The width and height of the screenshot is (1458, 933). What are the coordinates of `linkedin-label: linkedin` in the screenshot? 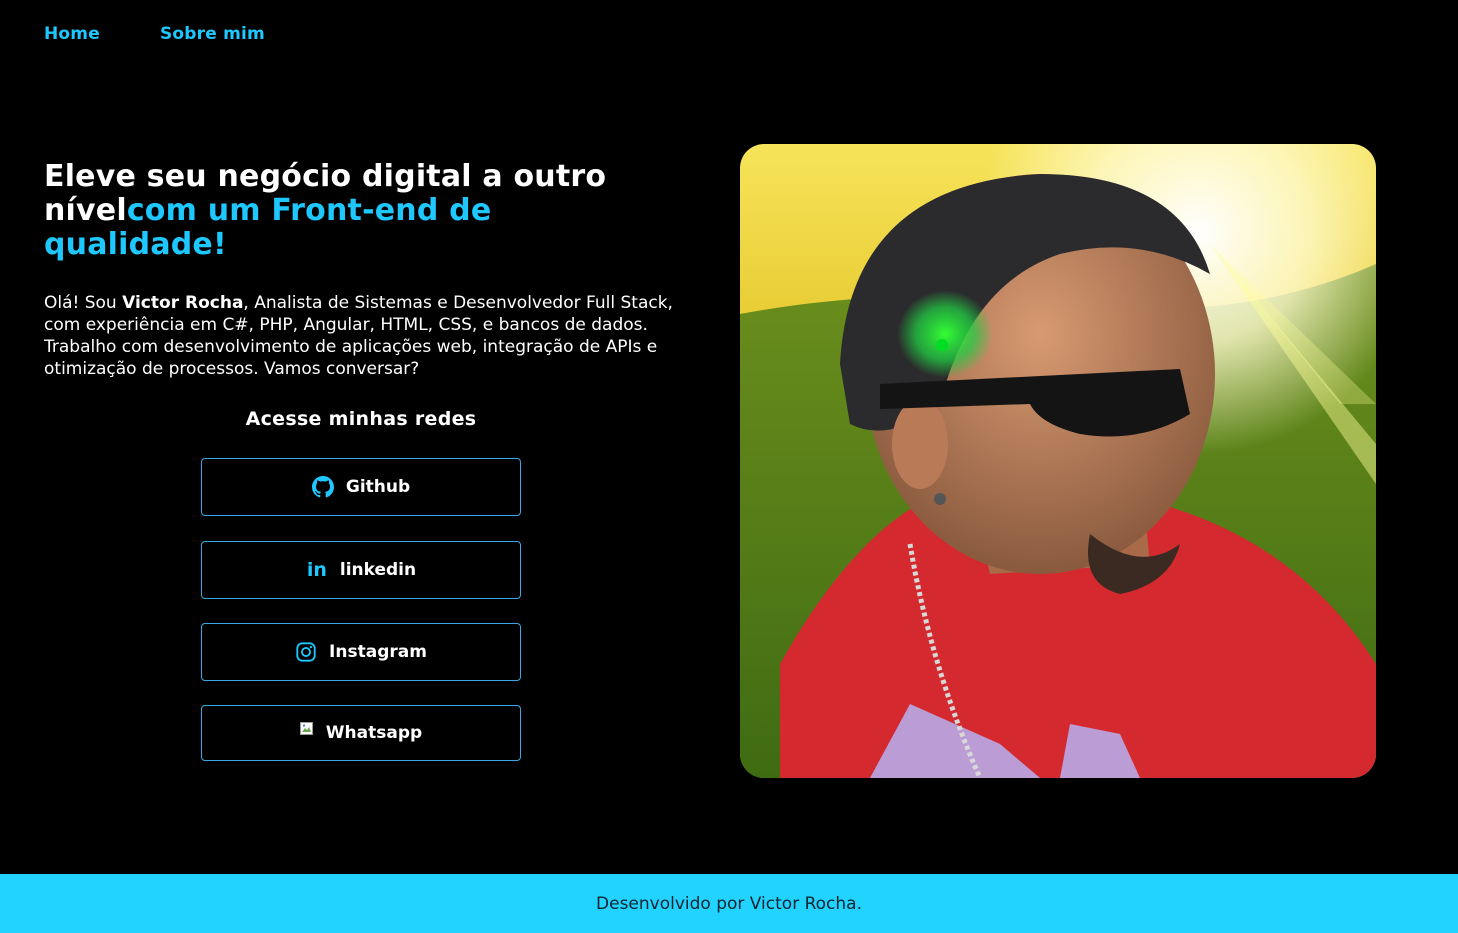 It's located at (378, 570).